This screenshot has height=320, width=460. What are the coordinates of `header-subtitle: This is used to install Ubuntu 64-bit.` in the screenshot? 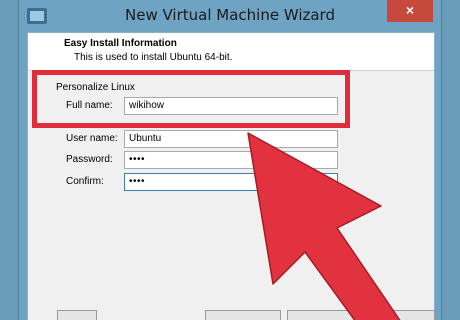 It's located at (153, 57).